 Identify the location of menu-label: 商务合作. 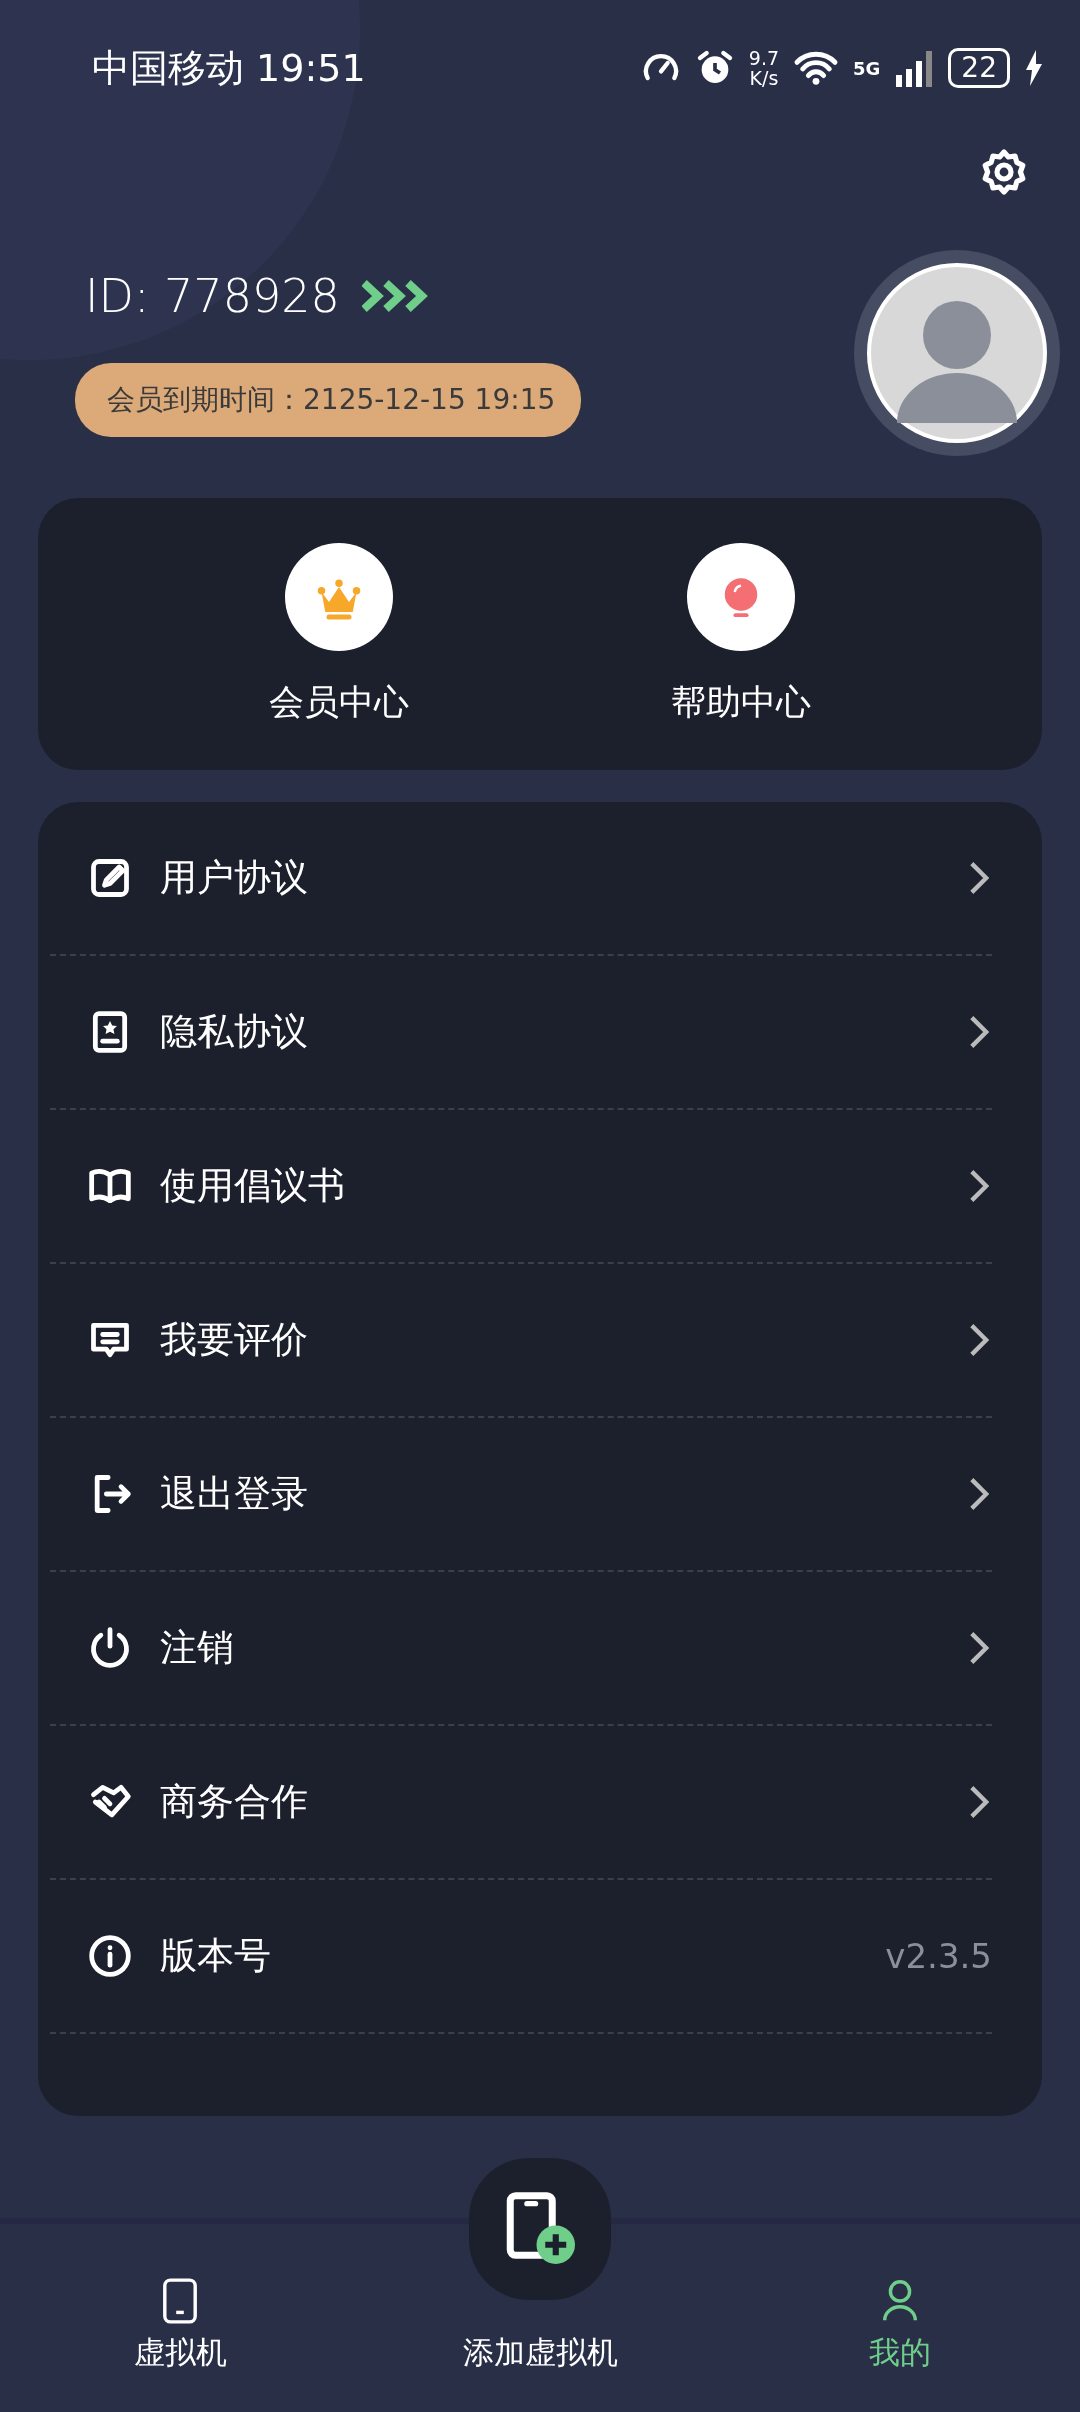
(234, 1802).